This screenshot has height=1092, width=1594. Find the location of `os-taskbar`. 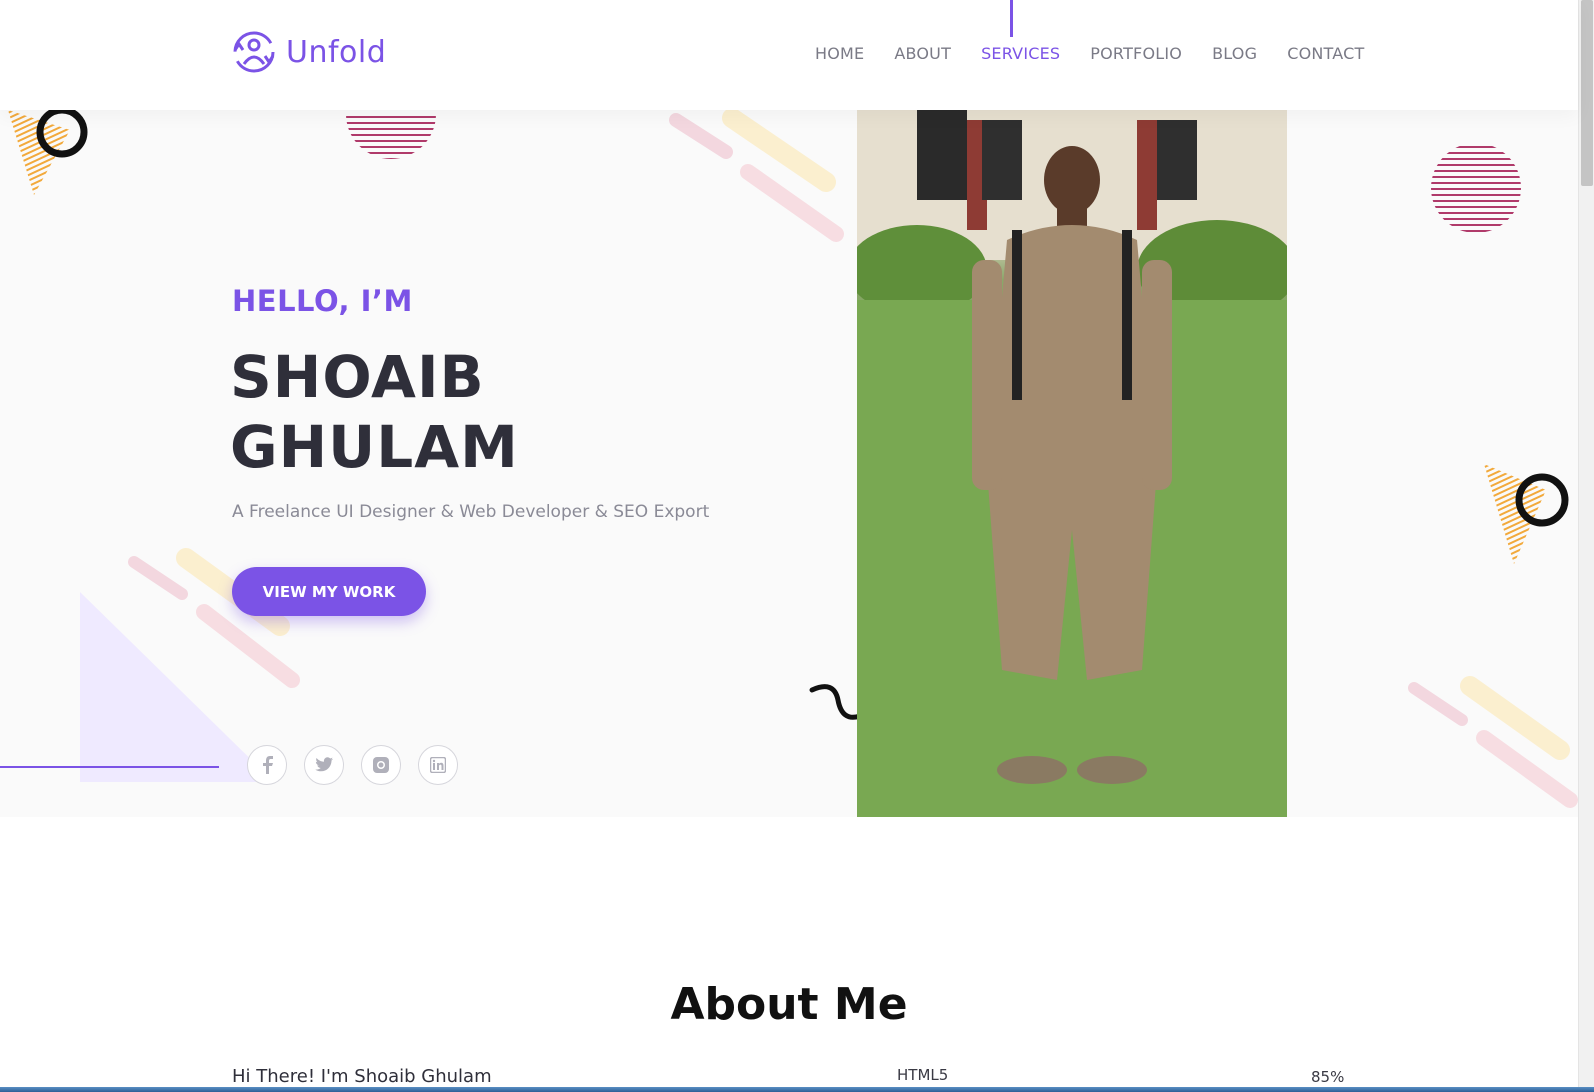

os-taskbar is located at coordinates (797, 1089).